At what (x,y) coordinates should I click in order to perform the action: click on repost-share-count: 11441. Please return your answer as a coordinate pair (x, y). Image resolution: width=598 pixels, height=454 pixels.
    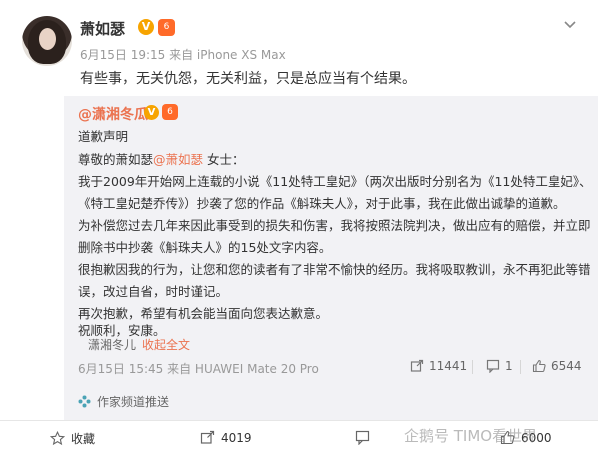
    Looking at the image, I should click on (438, 366).